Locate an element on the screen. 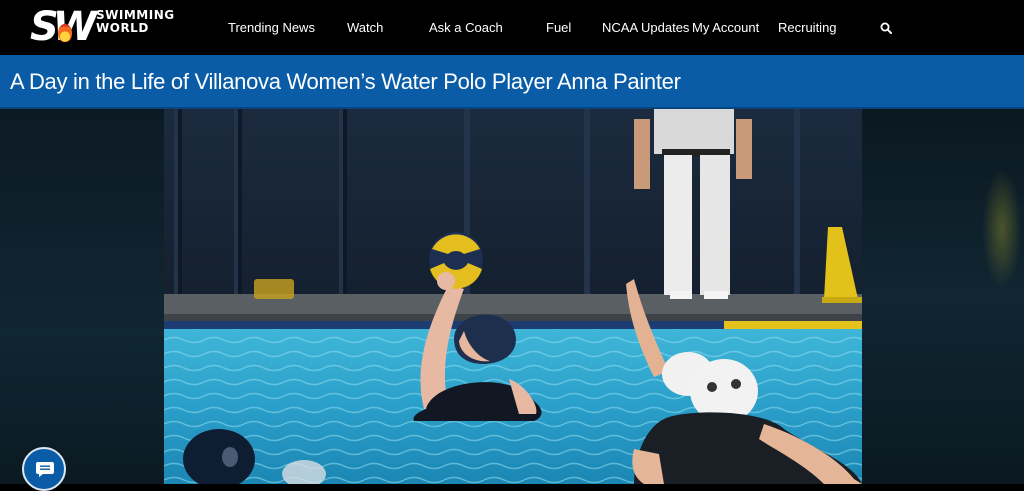 Image resolution: width=1024 pixels, height=491 pixels. nav-ncaa-updates: NCAA Updates is located at coordinates (645, 28).